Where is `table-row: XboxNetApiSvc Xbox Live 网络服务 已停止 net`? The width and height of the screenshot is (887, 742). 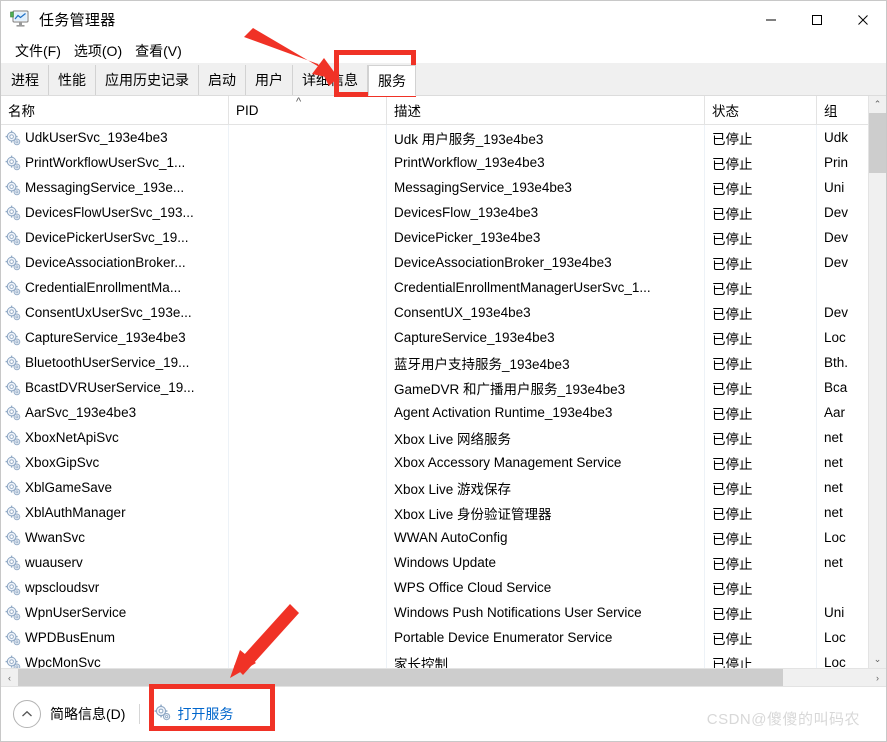
table-row: XboxNetApiSvc Xbox Live 网络服务 已停止 net is located at coordinates (434, 437).